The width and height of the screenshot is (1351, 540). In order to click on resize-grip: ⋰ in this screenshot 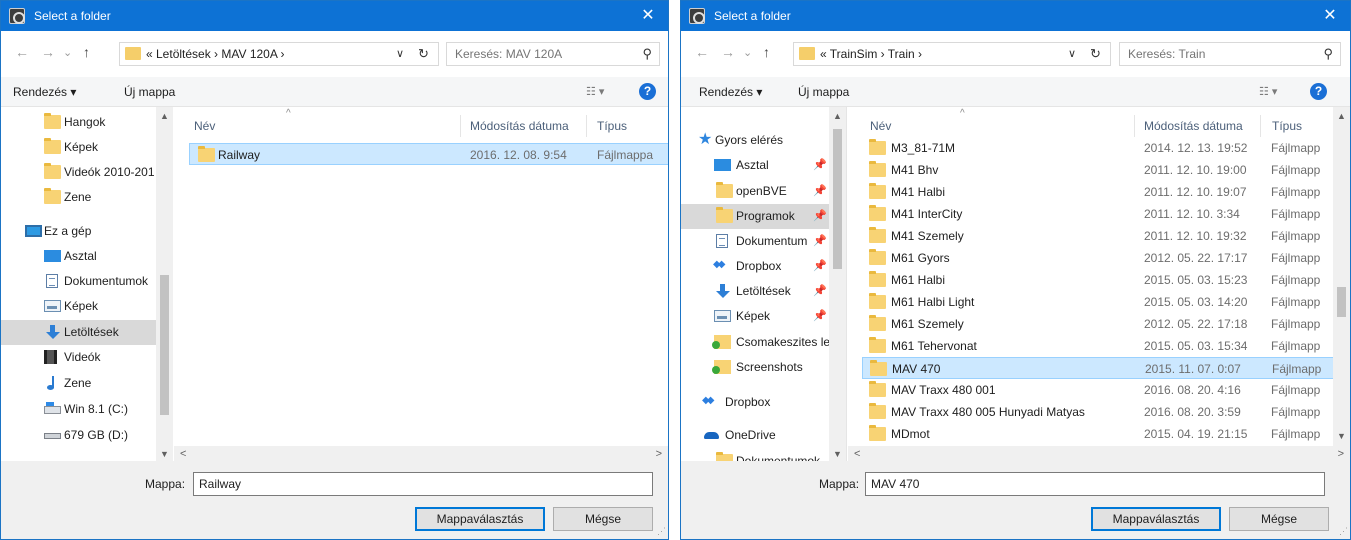, I will do `click(661, 531)`.